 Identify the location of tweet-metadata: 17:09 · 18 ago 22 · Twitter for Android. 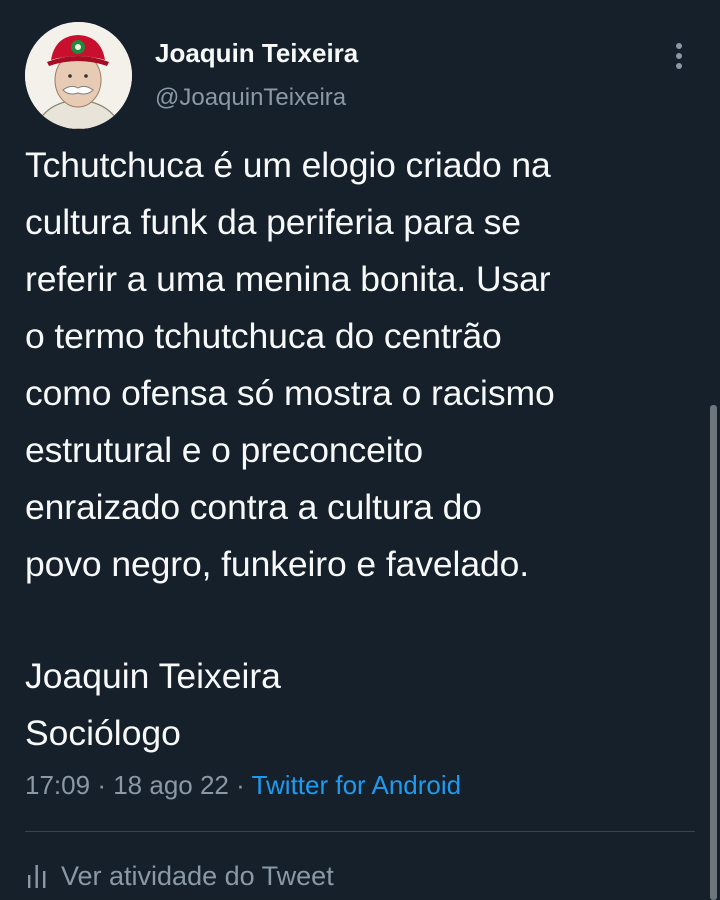
(243, 785).